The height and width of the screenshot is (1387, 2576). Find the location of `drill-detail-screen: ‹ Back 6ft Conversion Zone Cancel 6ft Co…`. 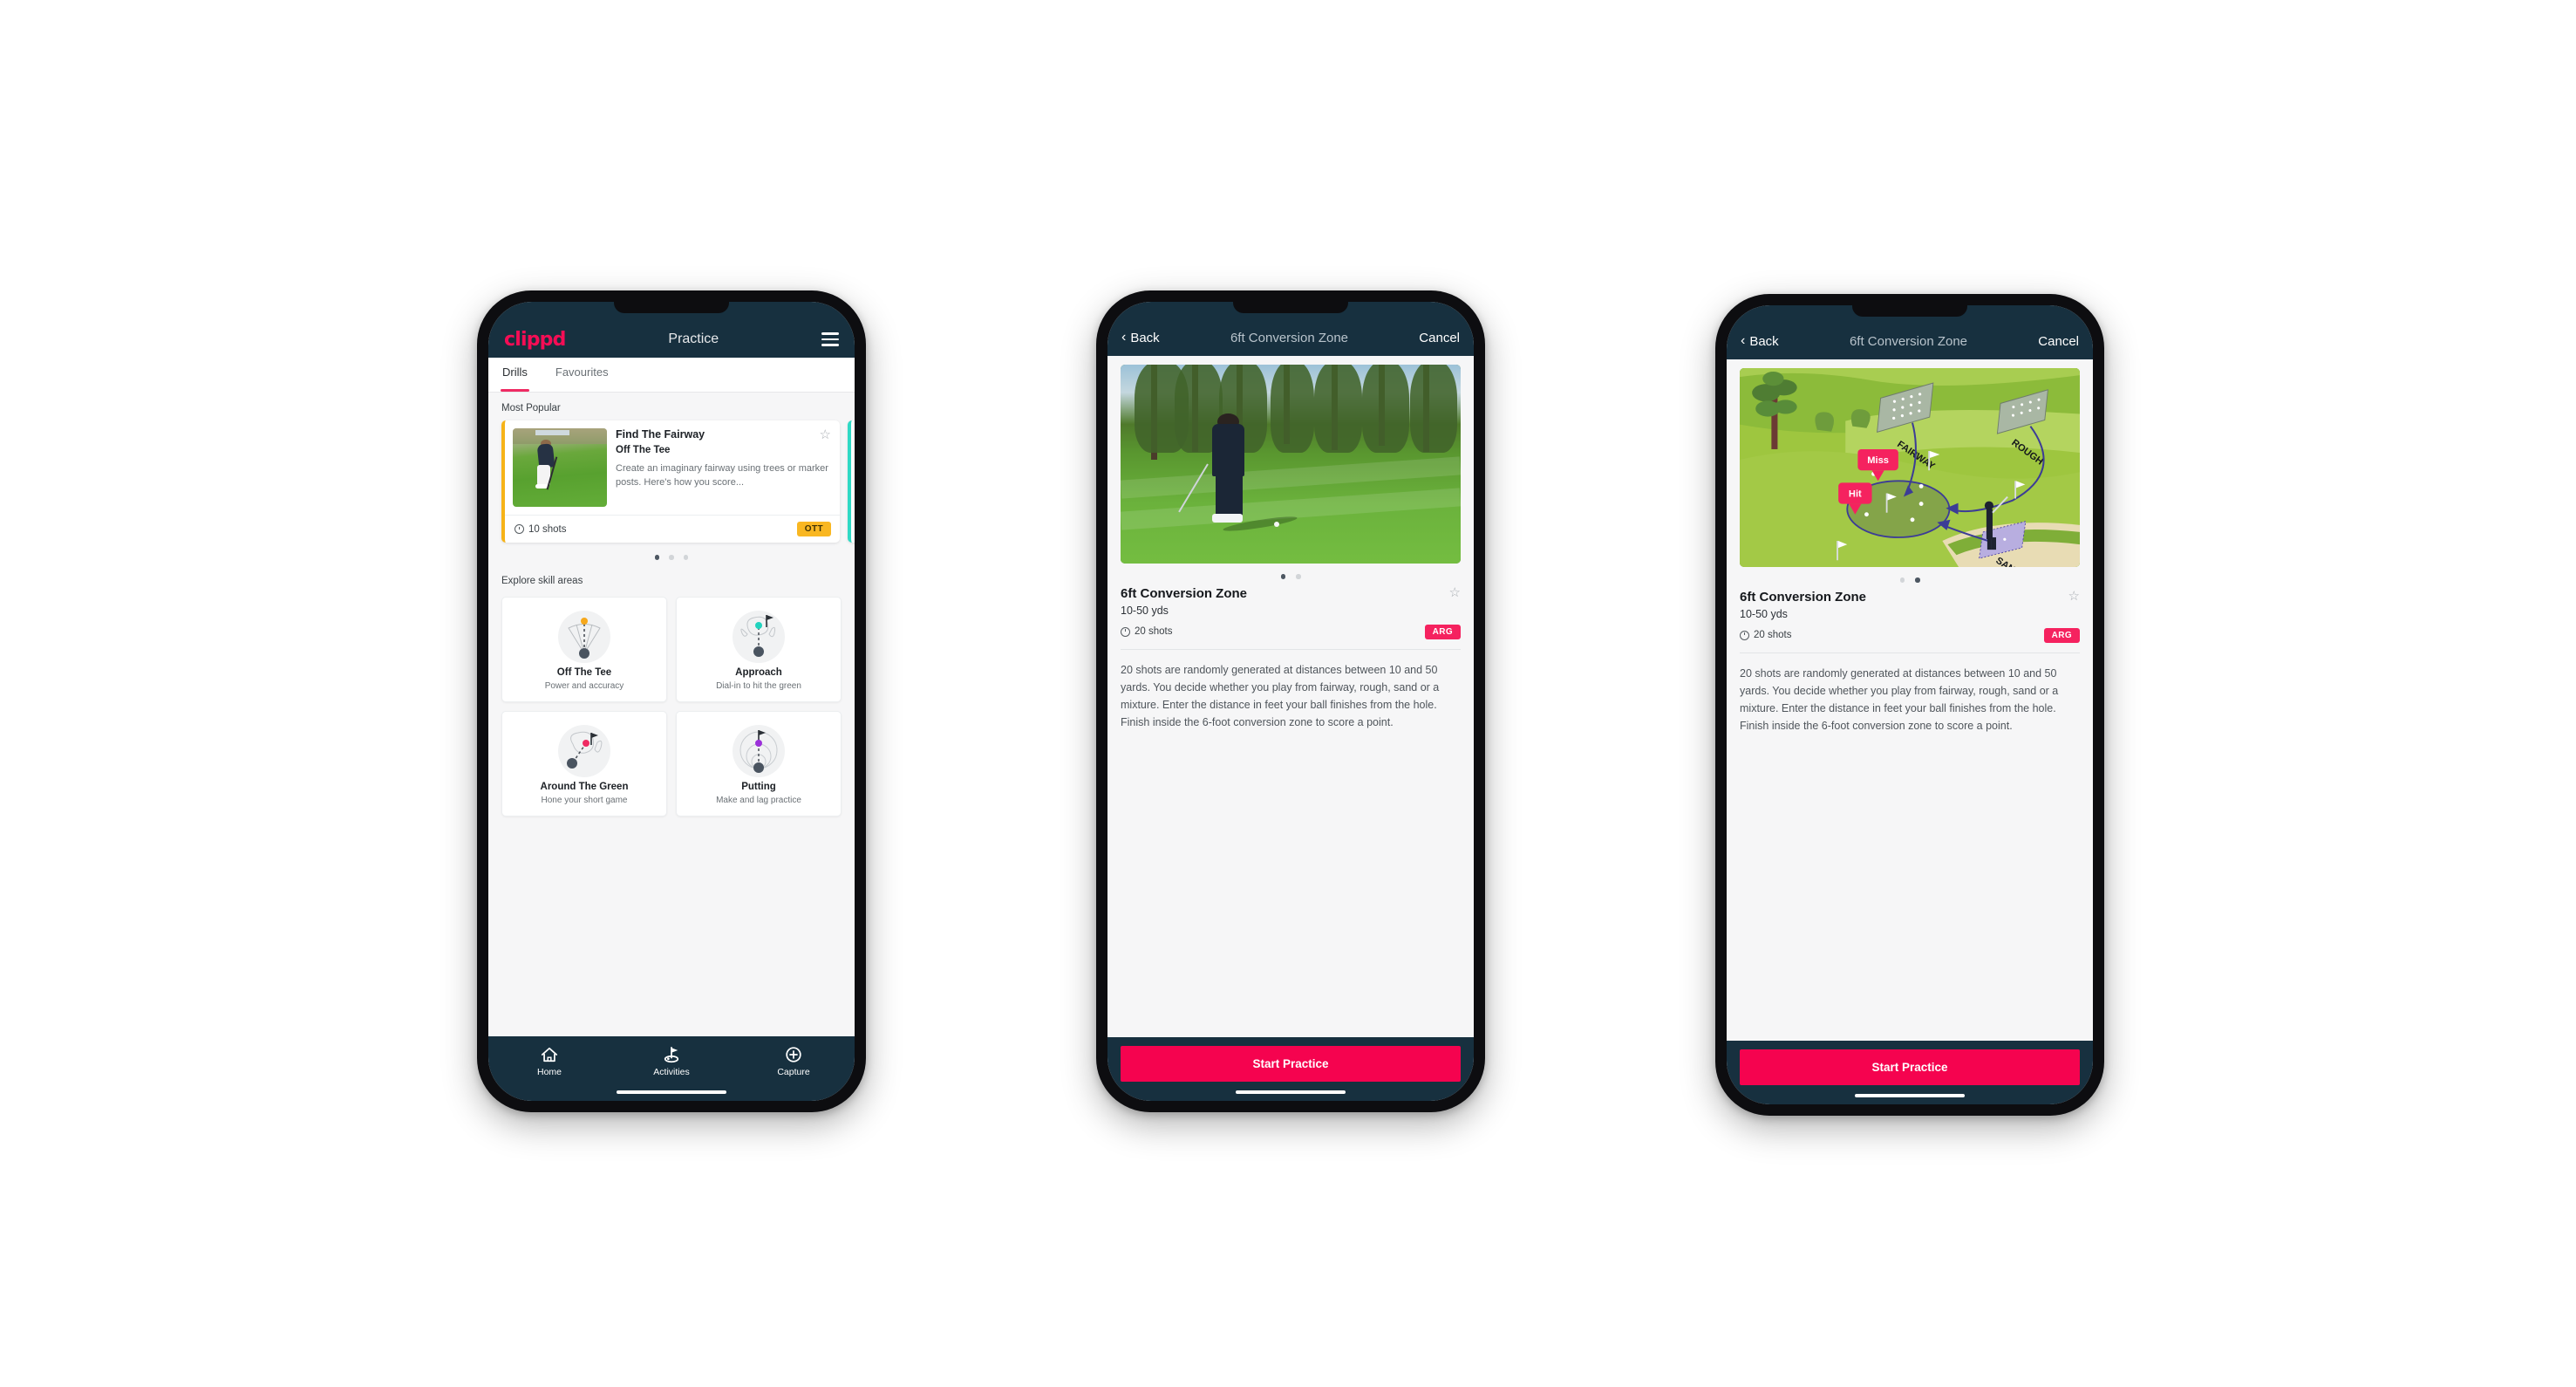

drill-detail-screen: ‹ Back 6ft Conversion Zone Cancel 6ft Co… is located at coordinates (1290, 701).